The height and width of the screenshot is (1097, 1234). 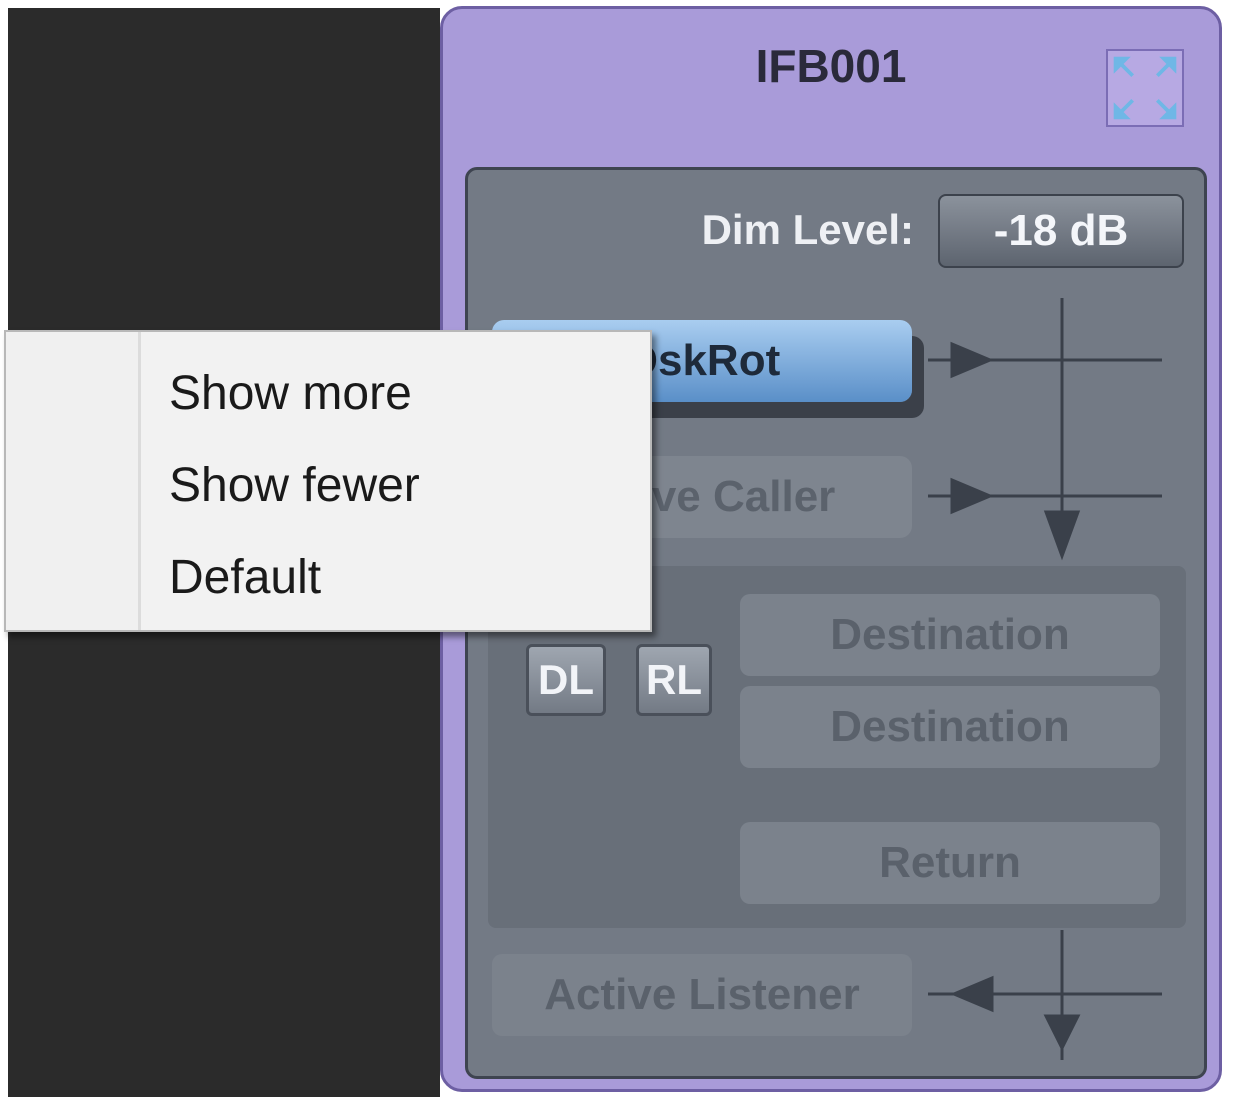 I want to click on expand-button, so click(x=1145, y=88).